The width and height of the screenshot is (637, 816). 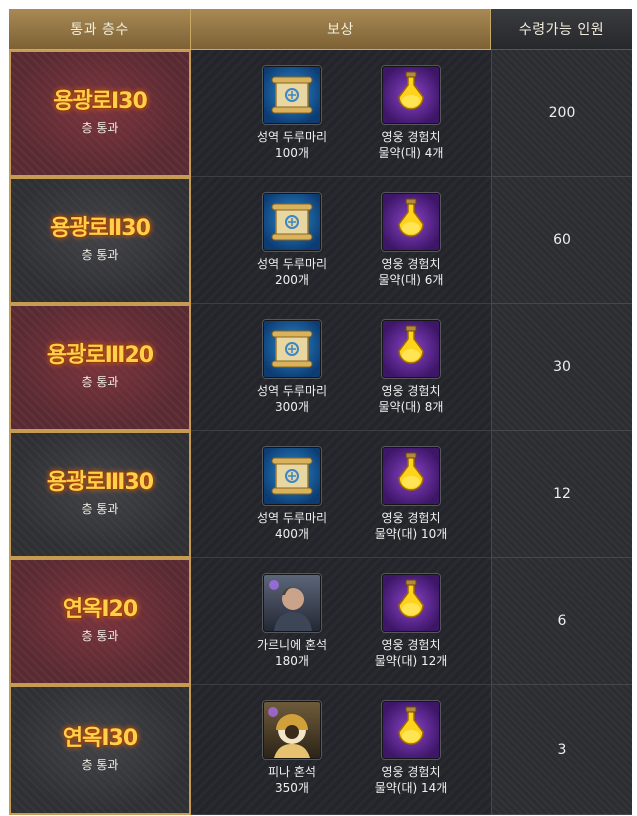 I want to click on reward-cell: 성역 두루마리 100개 영웅 경험치 물약(대) 4개, so click(x=341, y=113).